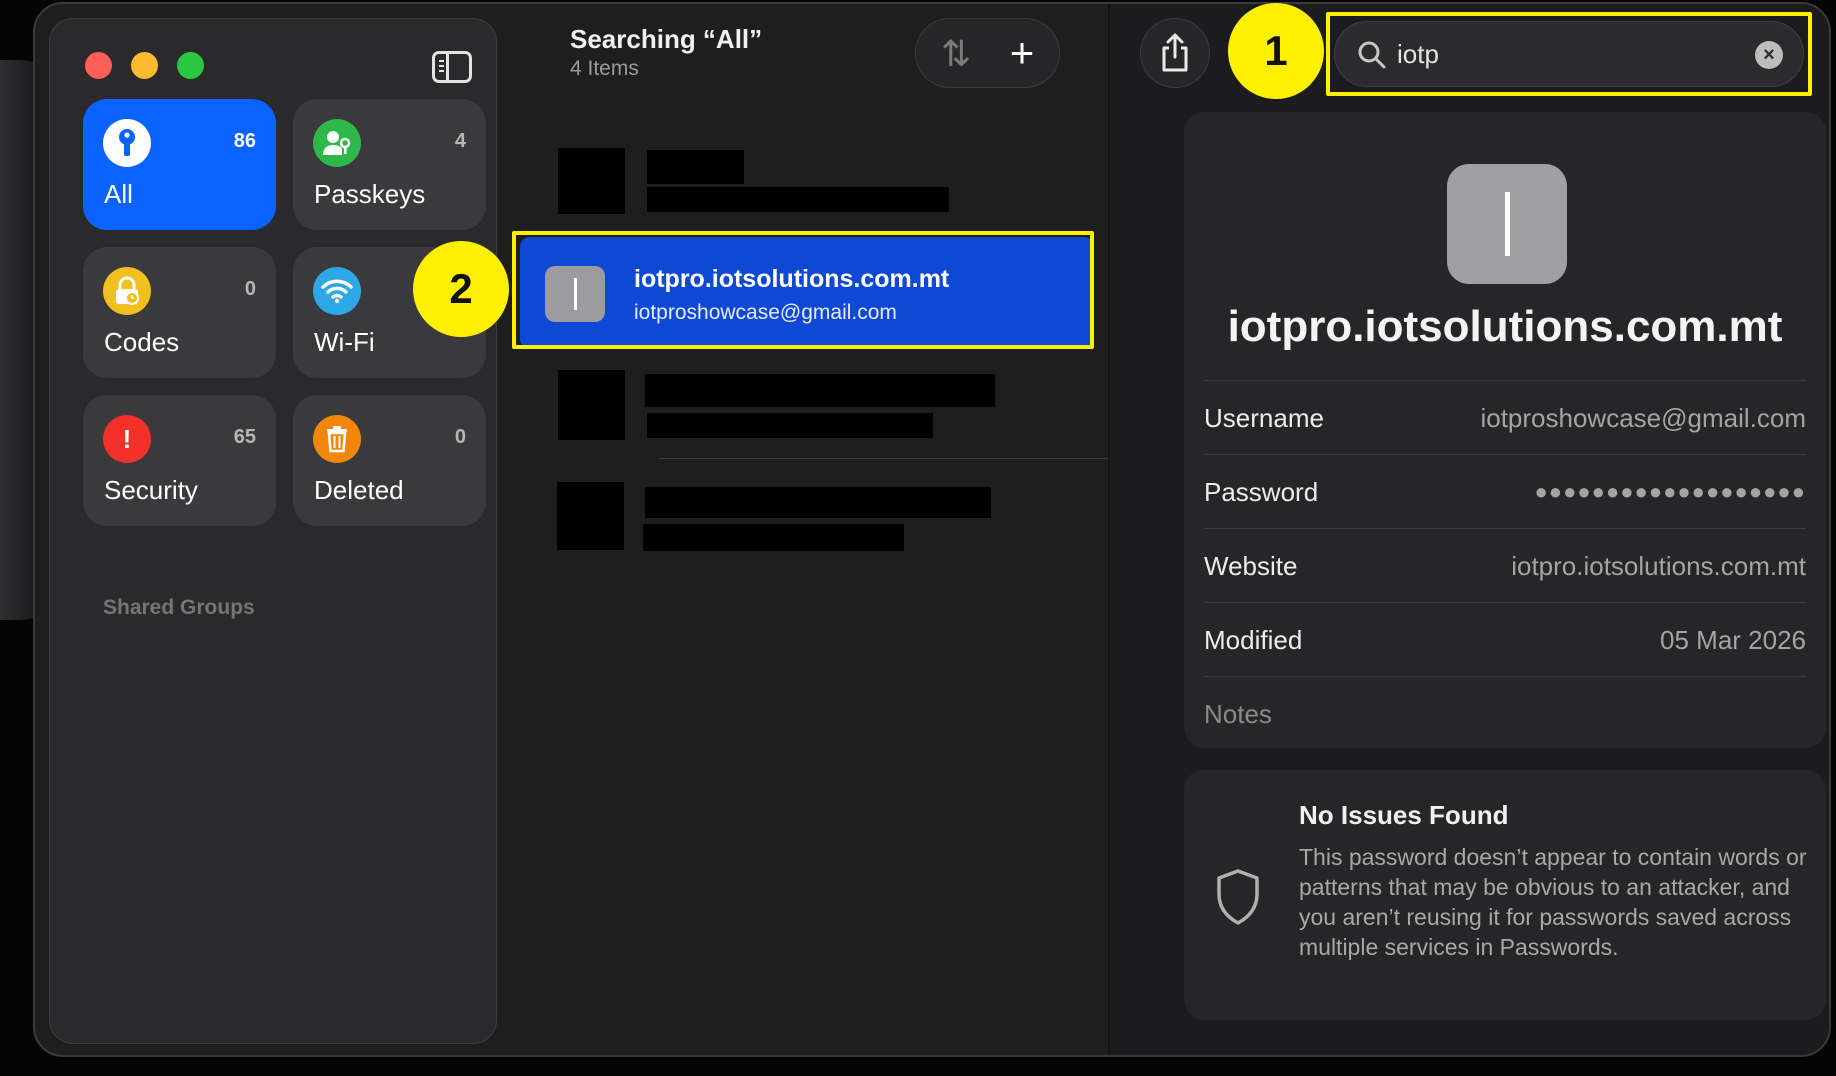 This screenshot has height=1076, width=1836. I want to click on category-label: Wi-Fi, so click(344, 342).